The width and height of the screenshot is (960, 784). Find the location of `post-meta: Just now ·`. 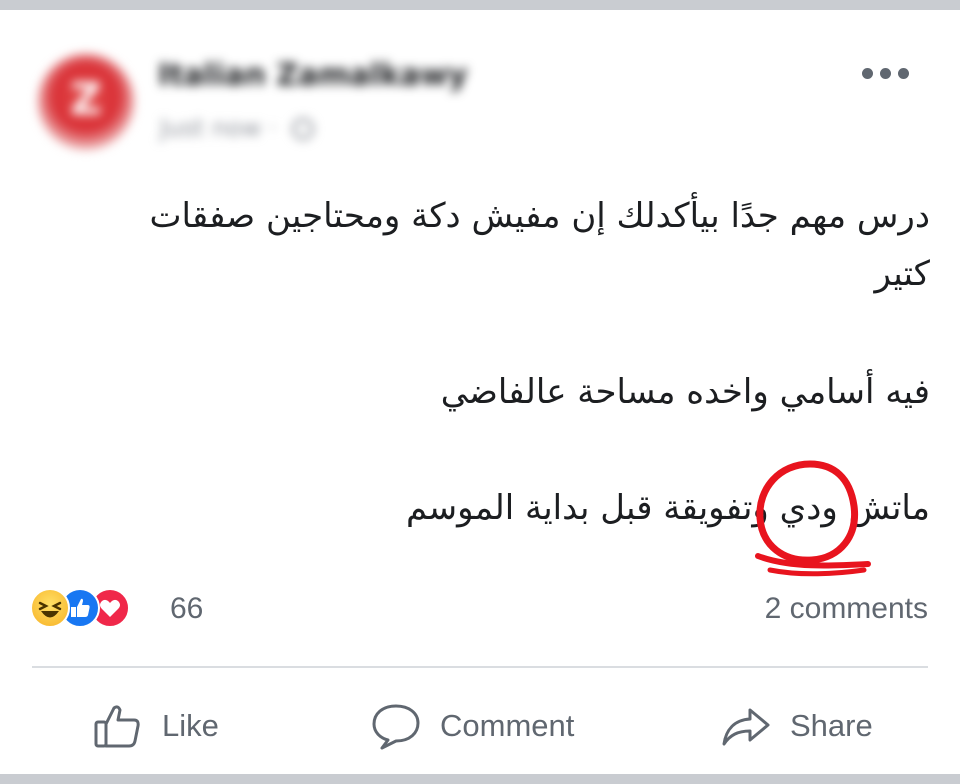

post-meta: Just now · is located at coordinates (237, 128).